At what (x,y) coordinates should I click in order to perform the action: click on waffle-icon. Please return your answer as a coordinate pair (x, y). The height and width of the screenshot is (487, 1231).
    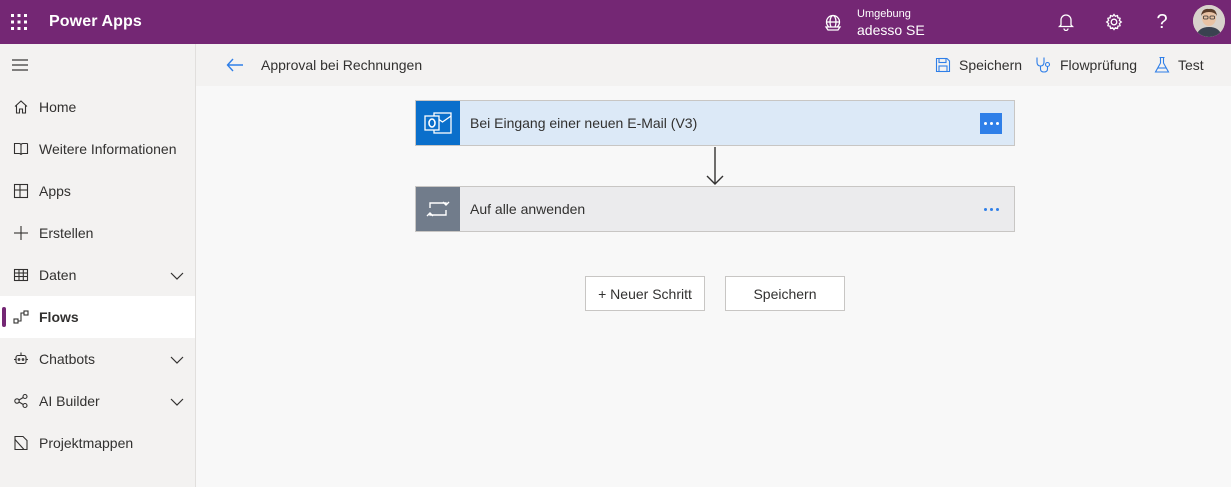
    Looking at the image, I should click on (20, 22).